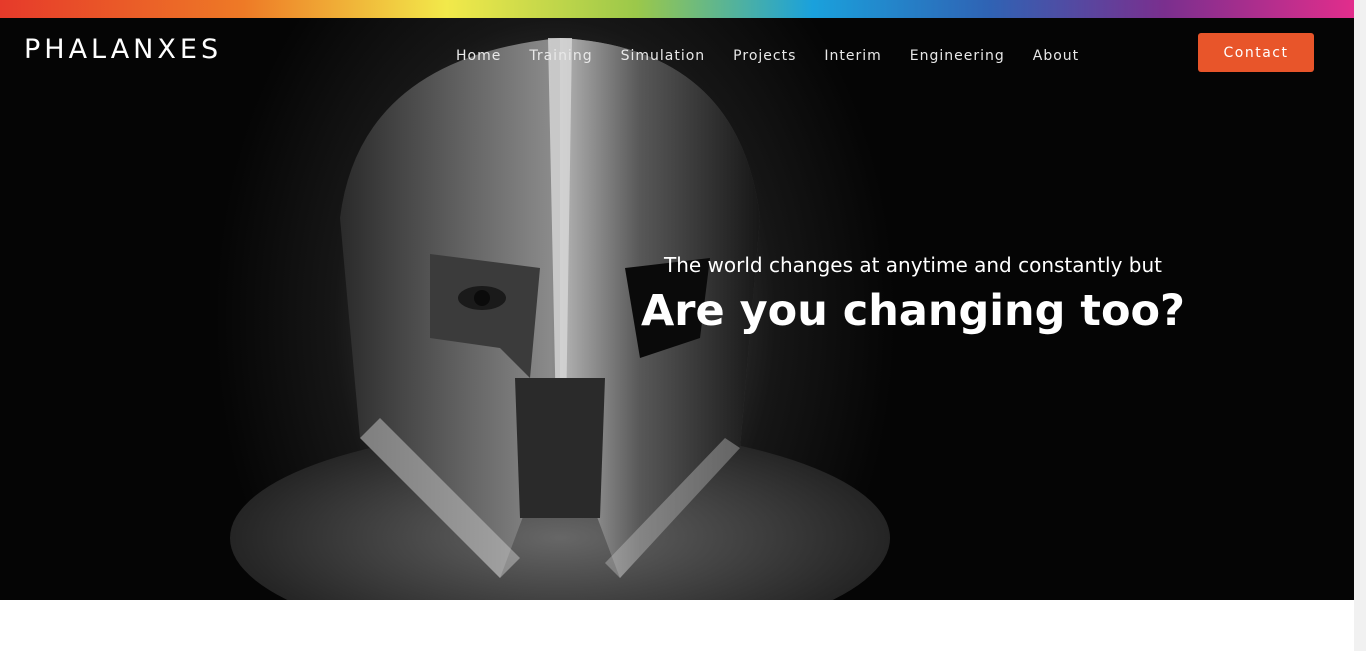 The height and width of the screenshot is (651, 1366). What do you see at coordinates (913, 311) in the screenshot?
I see `hero-headline: Are you changing too?` at bounding box center [913, 311].